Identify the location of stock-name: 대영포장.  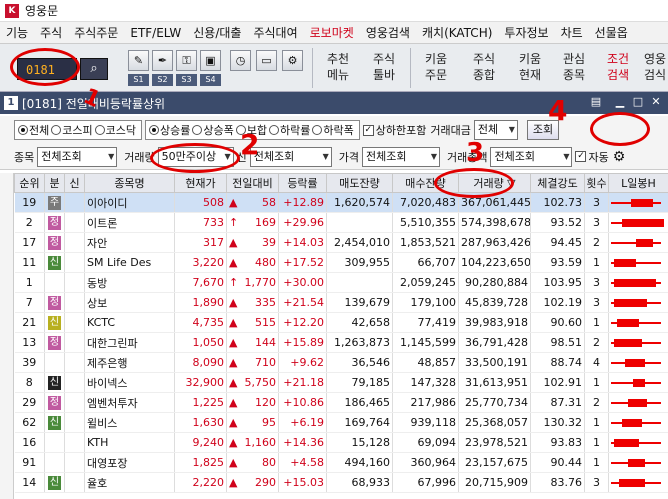
(129, 462).